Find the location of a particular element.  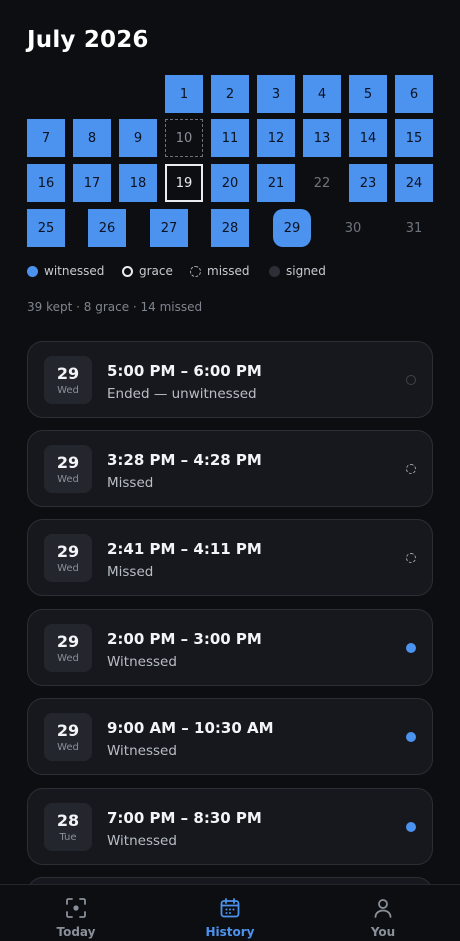

session-time: 9:00 AM – 10:30 AM is located at coordinates (190, 728).